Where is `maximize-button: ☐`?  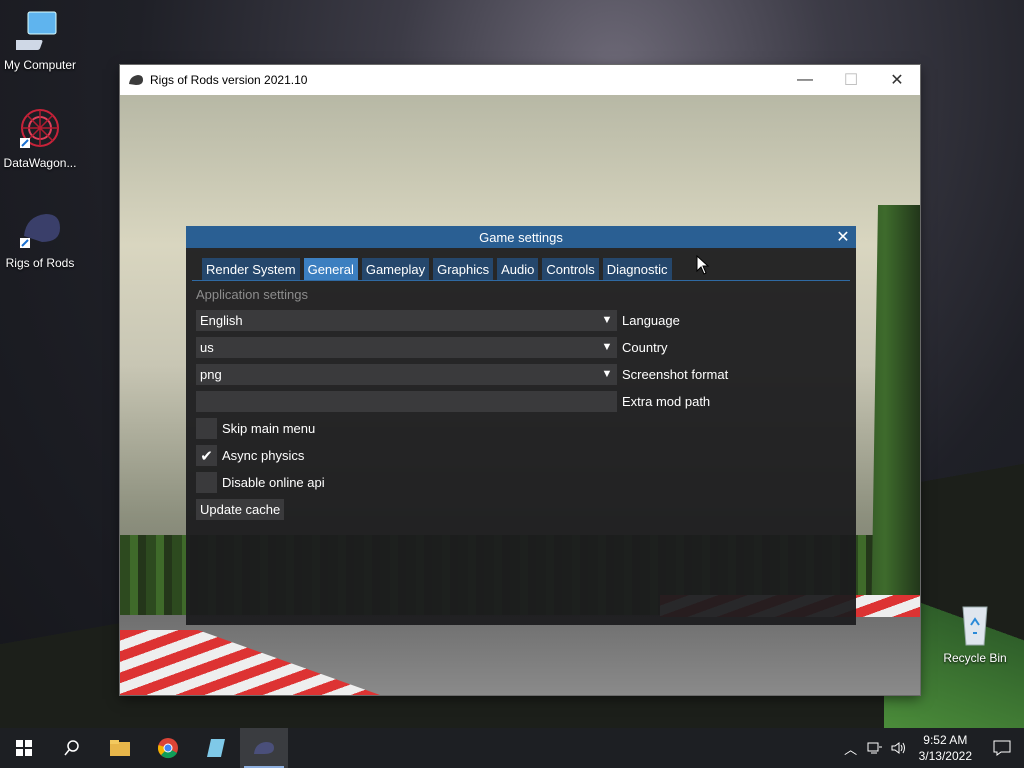
maximize-button: ☐ is located at coordinates (851, 80).